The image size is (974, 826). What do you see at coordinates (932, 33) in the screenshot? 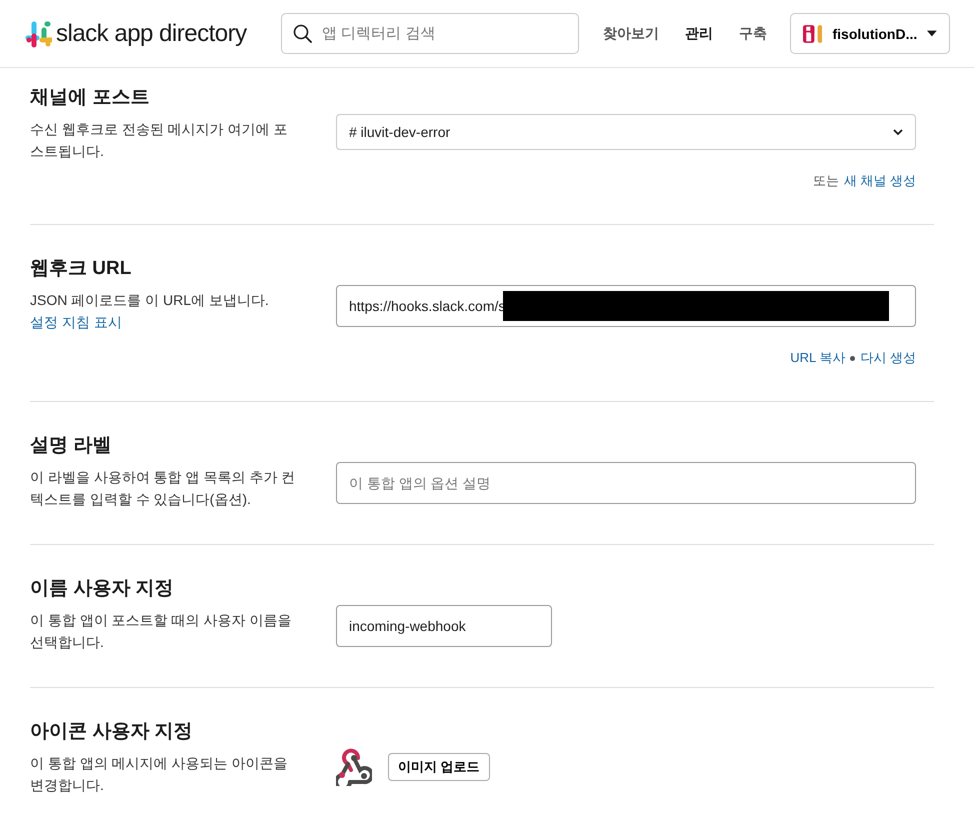
I see `caret-icon` at bounding box center [932, 33].